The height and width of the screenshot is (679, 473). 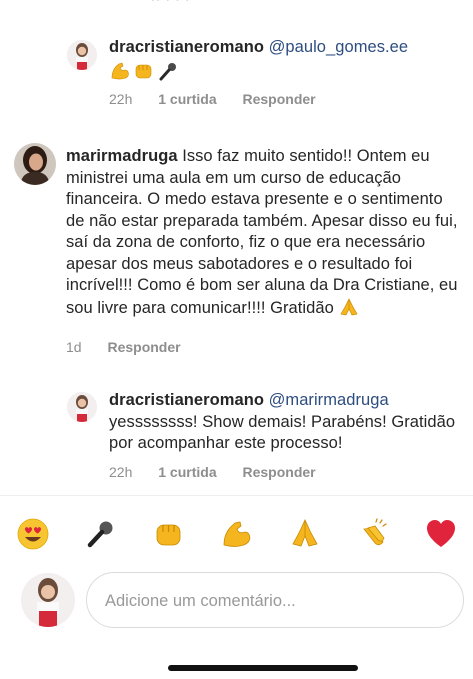 I want to click on comment-mention: @marirmadruga, so click(x=329, y=400).